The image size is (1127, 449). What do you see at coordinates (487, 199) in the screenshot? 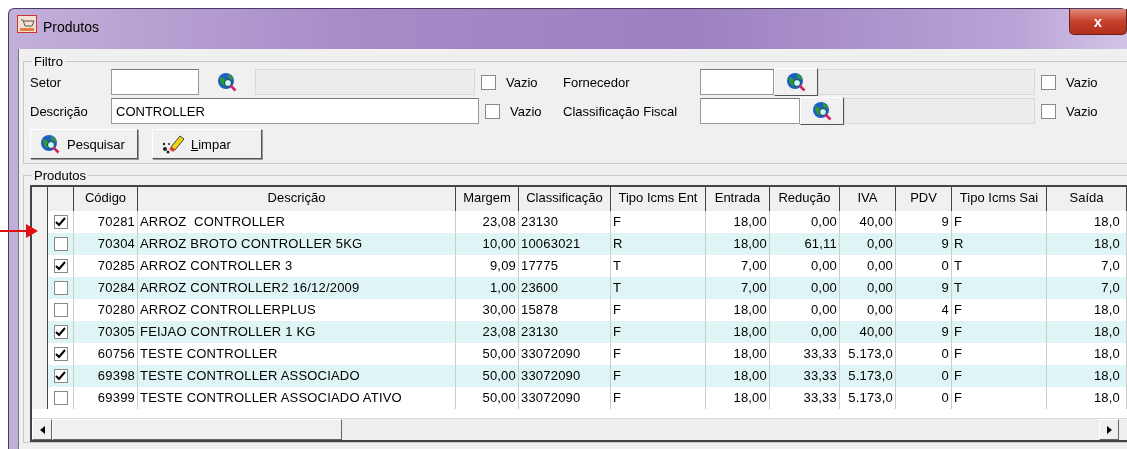
I see `column-header: Margem` at bounding box center [487, 199].